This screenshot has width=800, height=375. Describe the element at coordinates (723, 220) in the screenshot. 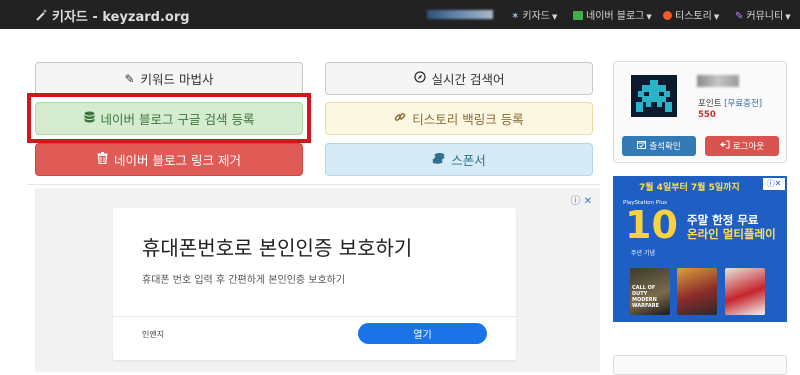

I see `side-ad-headline-1: 주말 한정 무료` at that location.